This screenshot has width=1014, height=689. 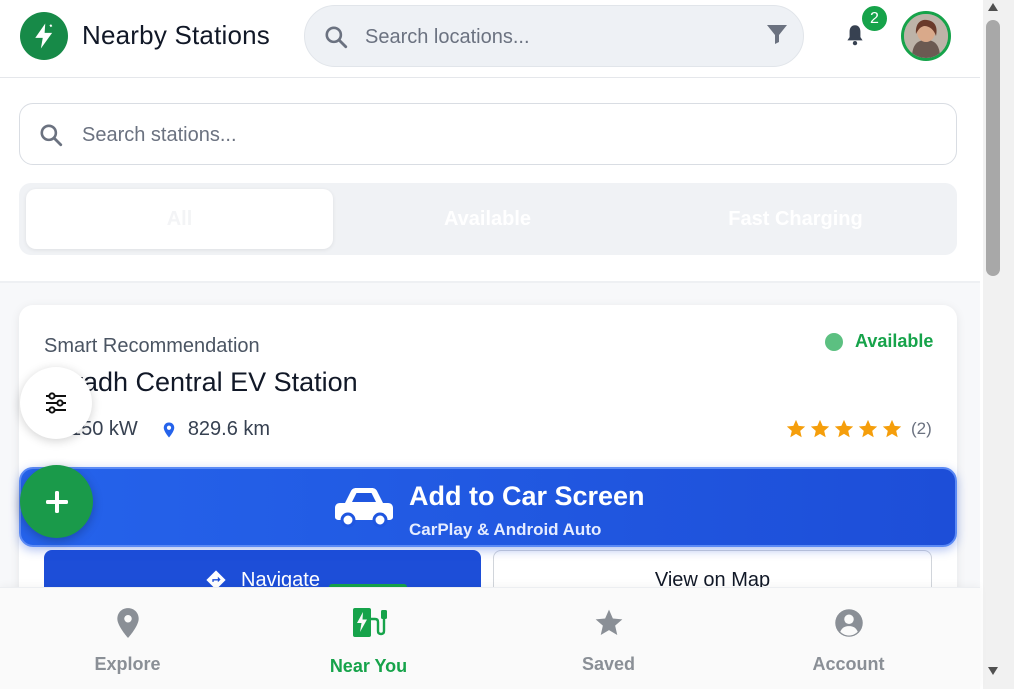 What do you see at coordinates (169, 429) in the screenshot?
I see `location-pin-icon` at bounding box center [169, 429].